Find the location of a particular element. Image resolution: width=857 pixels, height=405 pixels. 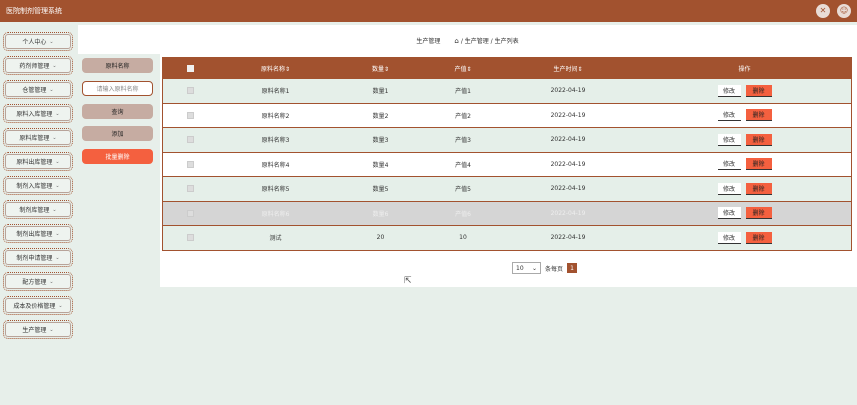

cell-value: 产值5 is located at coordinates (463, 190).